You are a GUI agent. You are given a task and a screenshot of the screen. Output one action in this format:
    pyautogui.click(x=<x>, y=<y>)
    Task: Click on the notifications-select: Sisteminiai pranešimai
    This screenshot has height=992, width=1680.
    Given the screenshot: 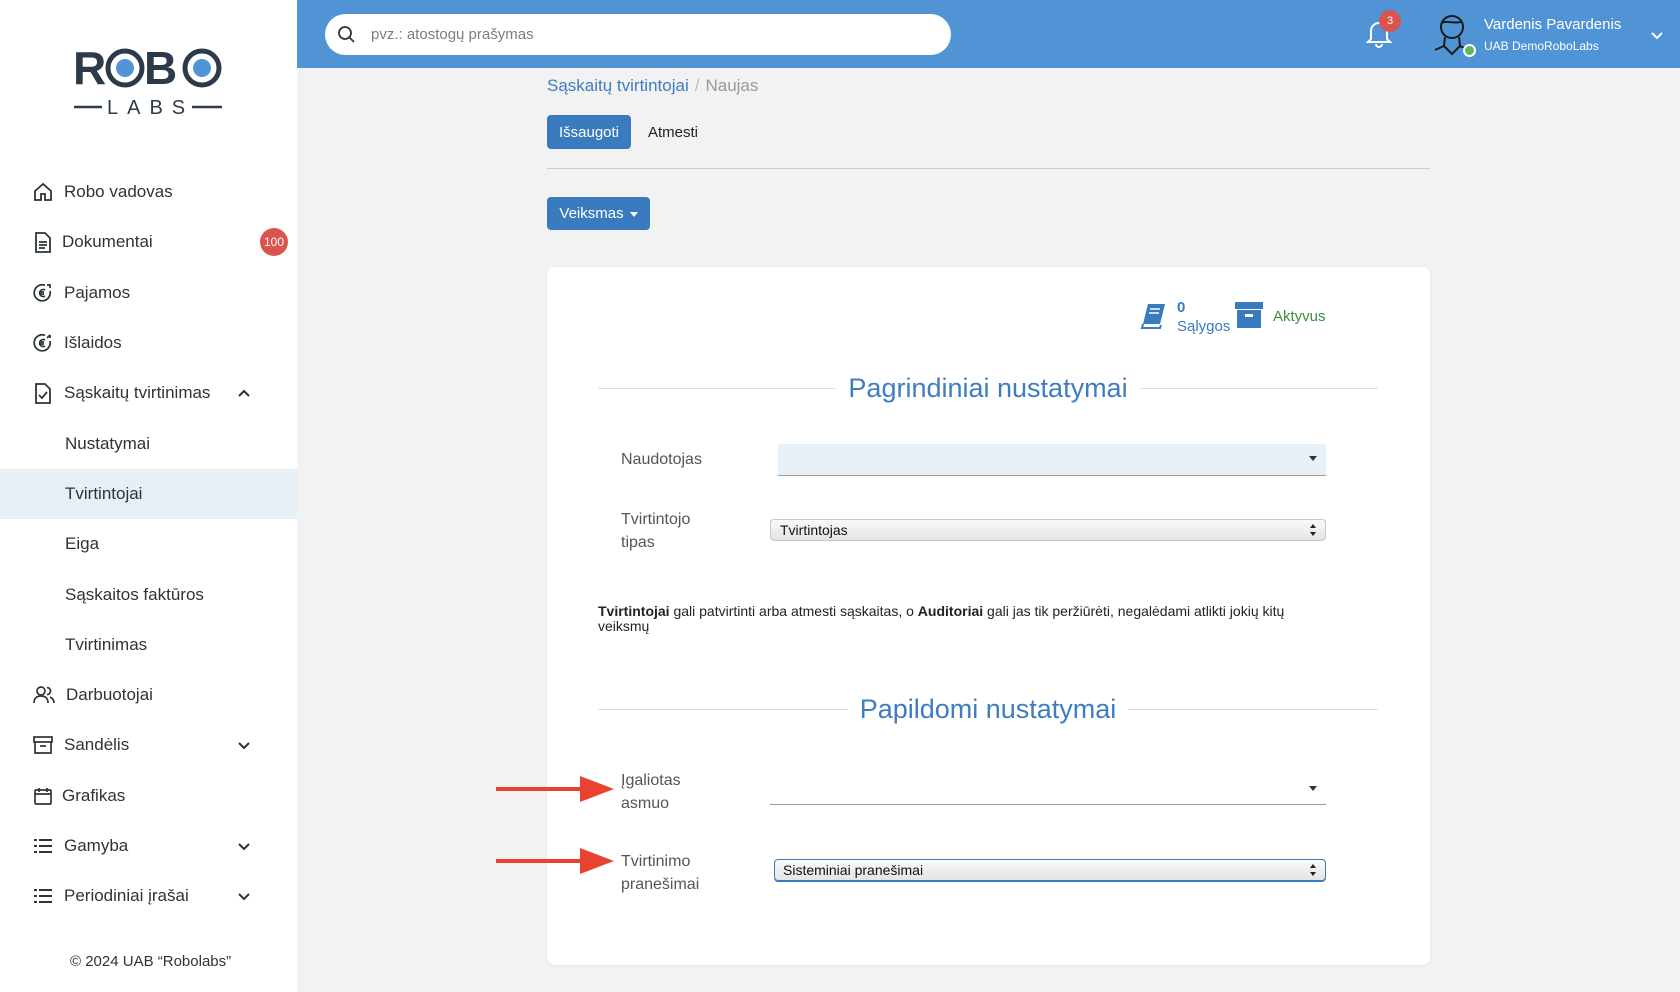 What is the action you would take?
    pyautogui.click(x=1050, y=870)
    